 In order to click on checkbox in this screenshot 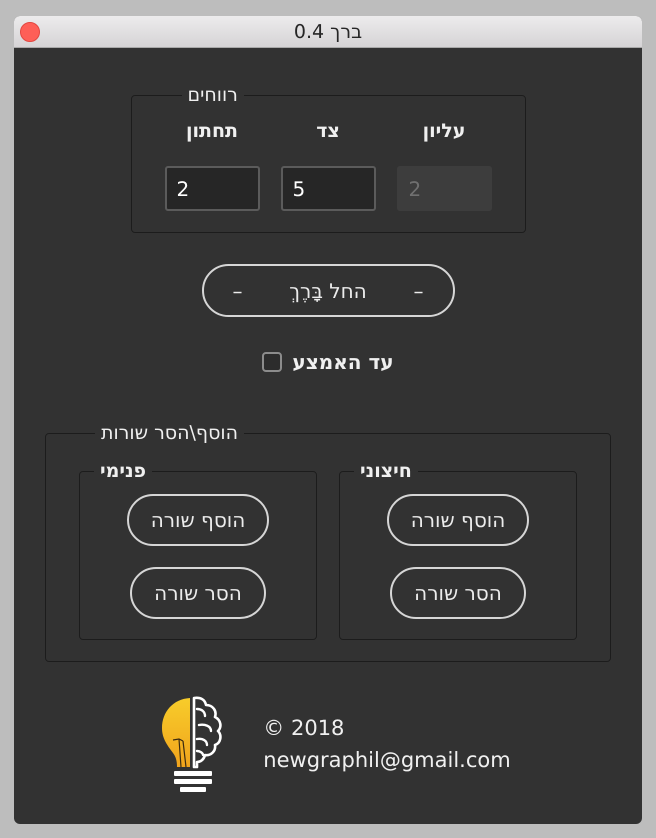, I will do `click(272, 362)`.